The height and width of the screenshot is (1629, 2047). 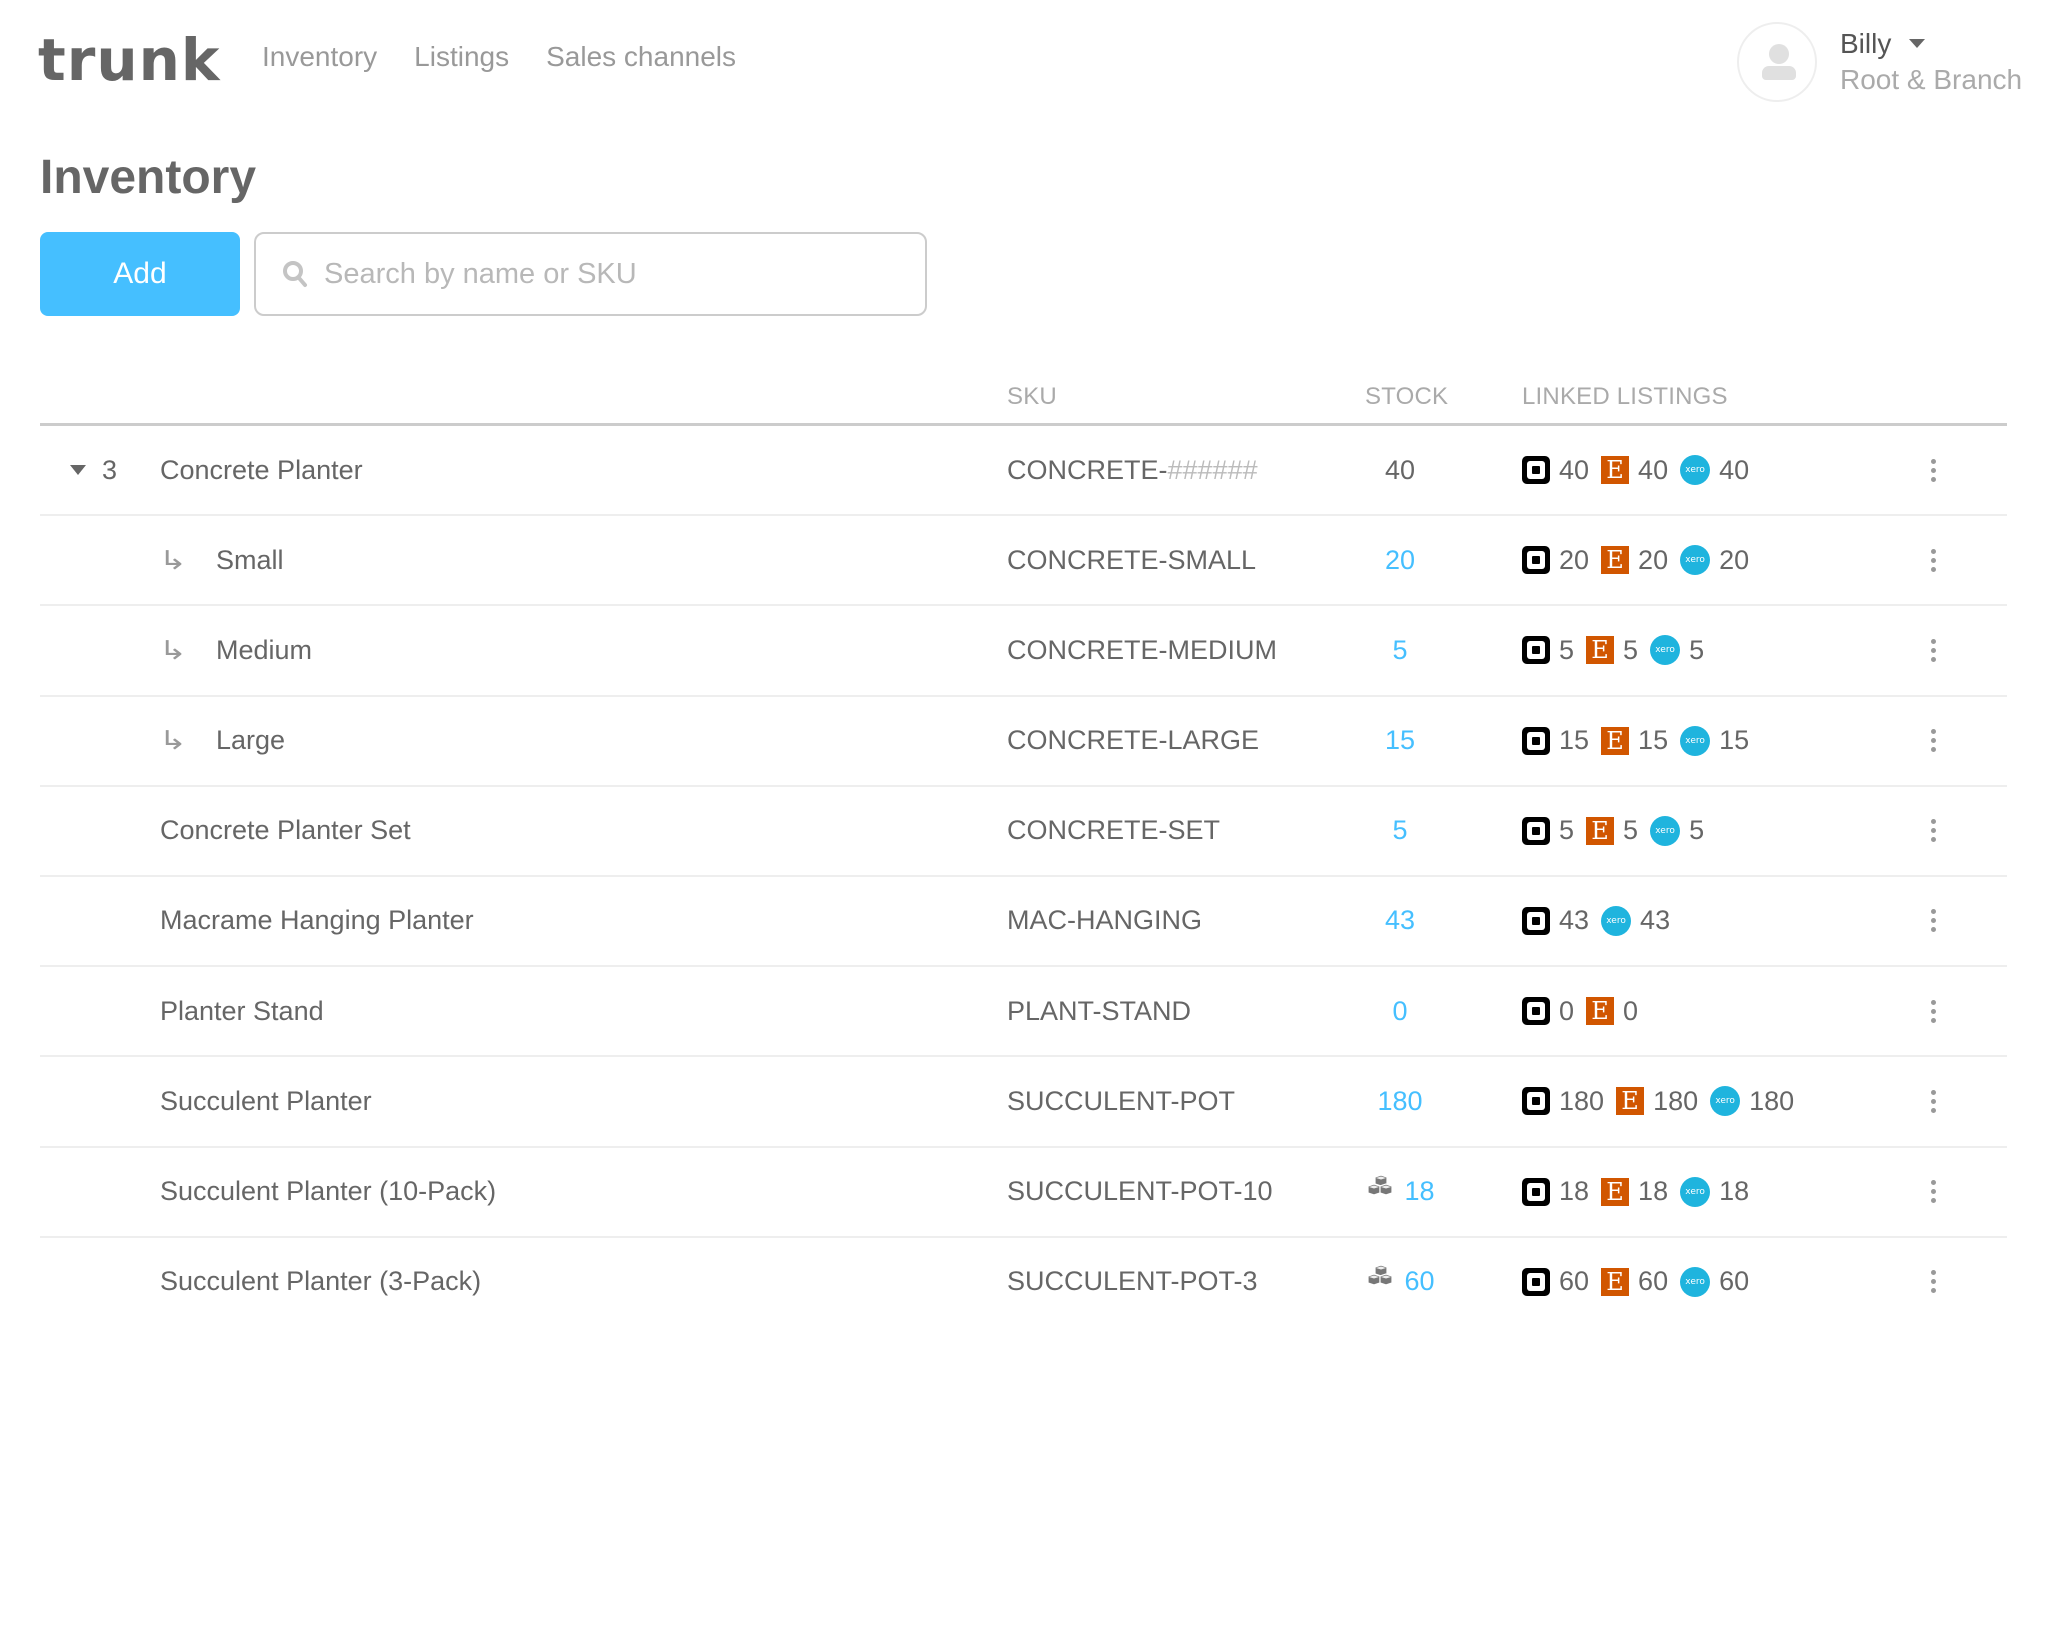 What do you see at coordinates (140, 274) in the screenshot?
I see `add-button: Add` at bounding box center [140, 274].